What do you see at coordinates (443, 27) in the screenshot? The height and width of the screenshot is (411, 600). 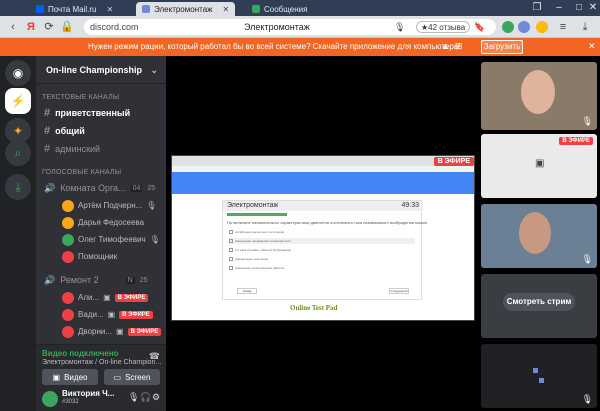 I see `reviews-badge: ★42 отзыва` at bounding box center [443, 27].